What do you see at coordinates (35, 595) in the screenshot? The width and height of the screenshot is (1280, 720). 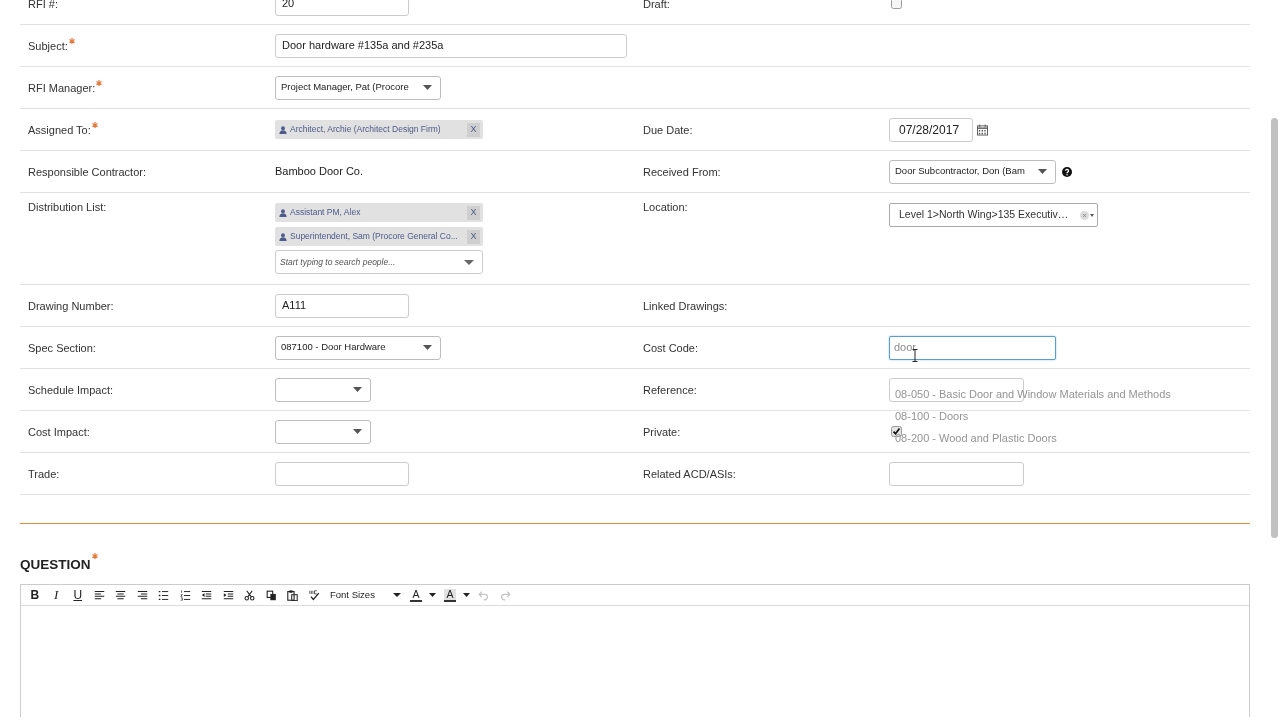 I see `bold-button: B` at bounding box center [35, 595].